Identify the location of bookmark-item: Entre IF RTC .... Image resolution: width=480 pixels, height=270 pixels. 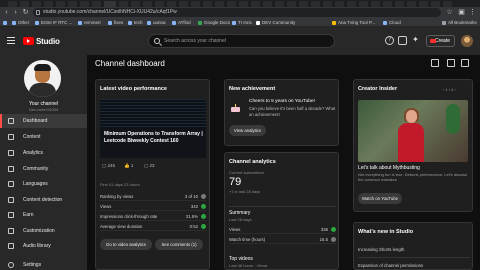
(53, 22).